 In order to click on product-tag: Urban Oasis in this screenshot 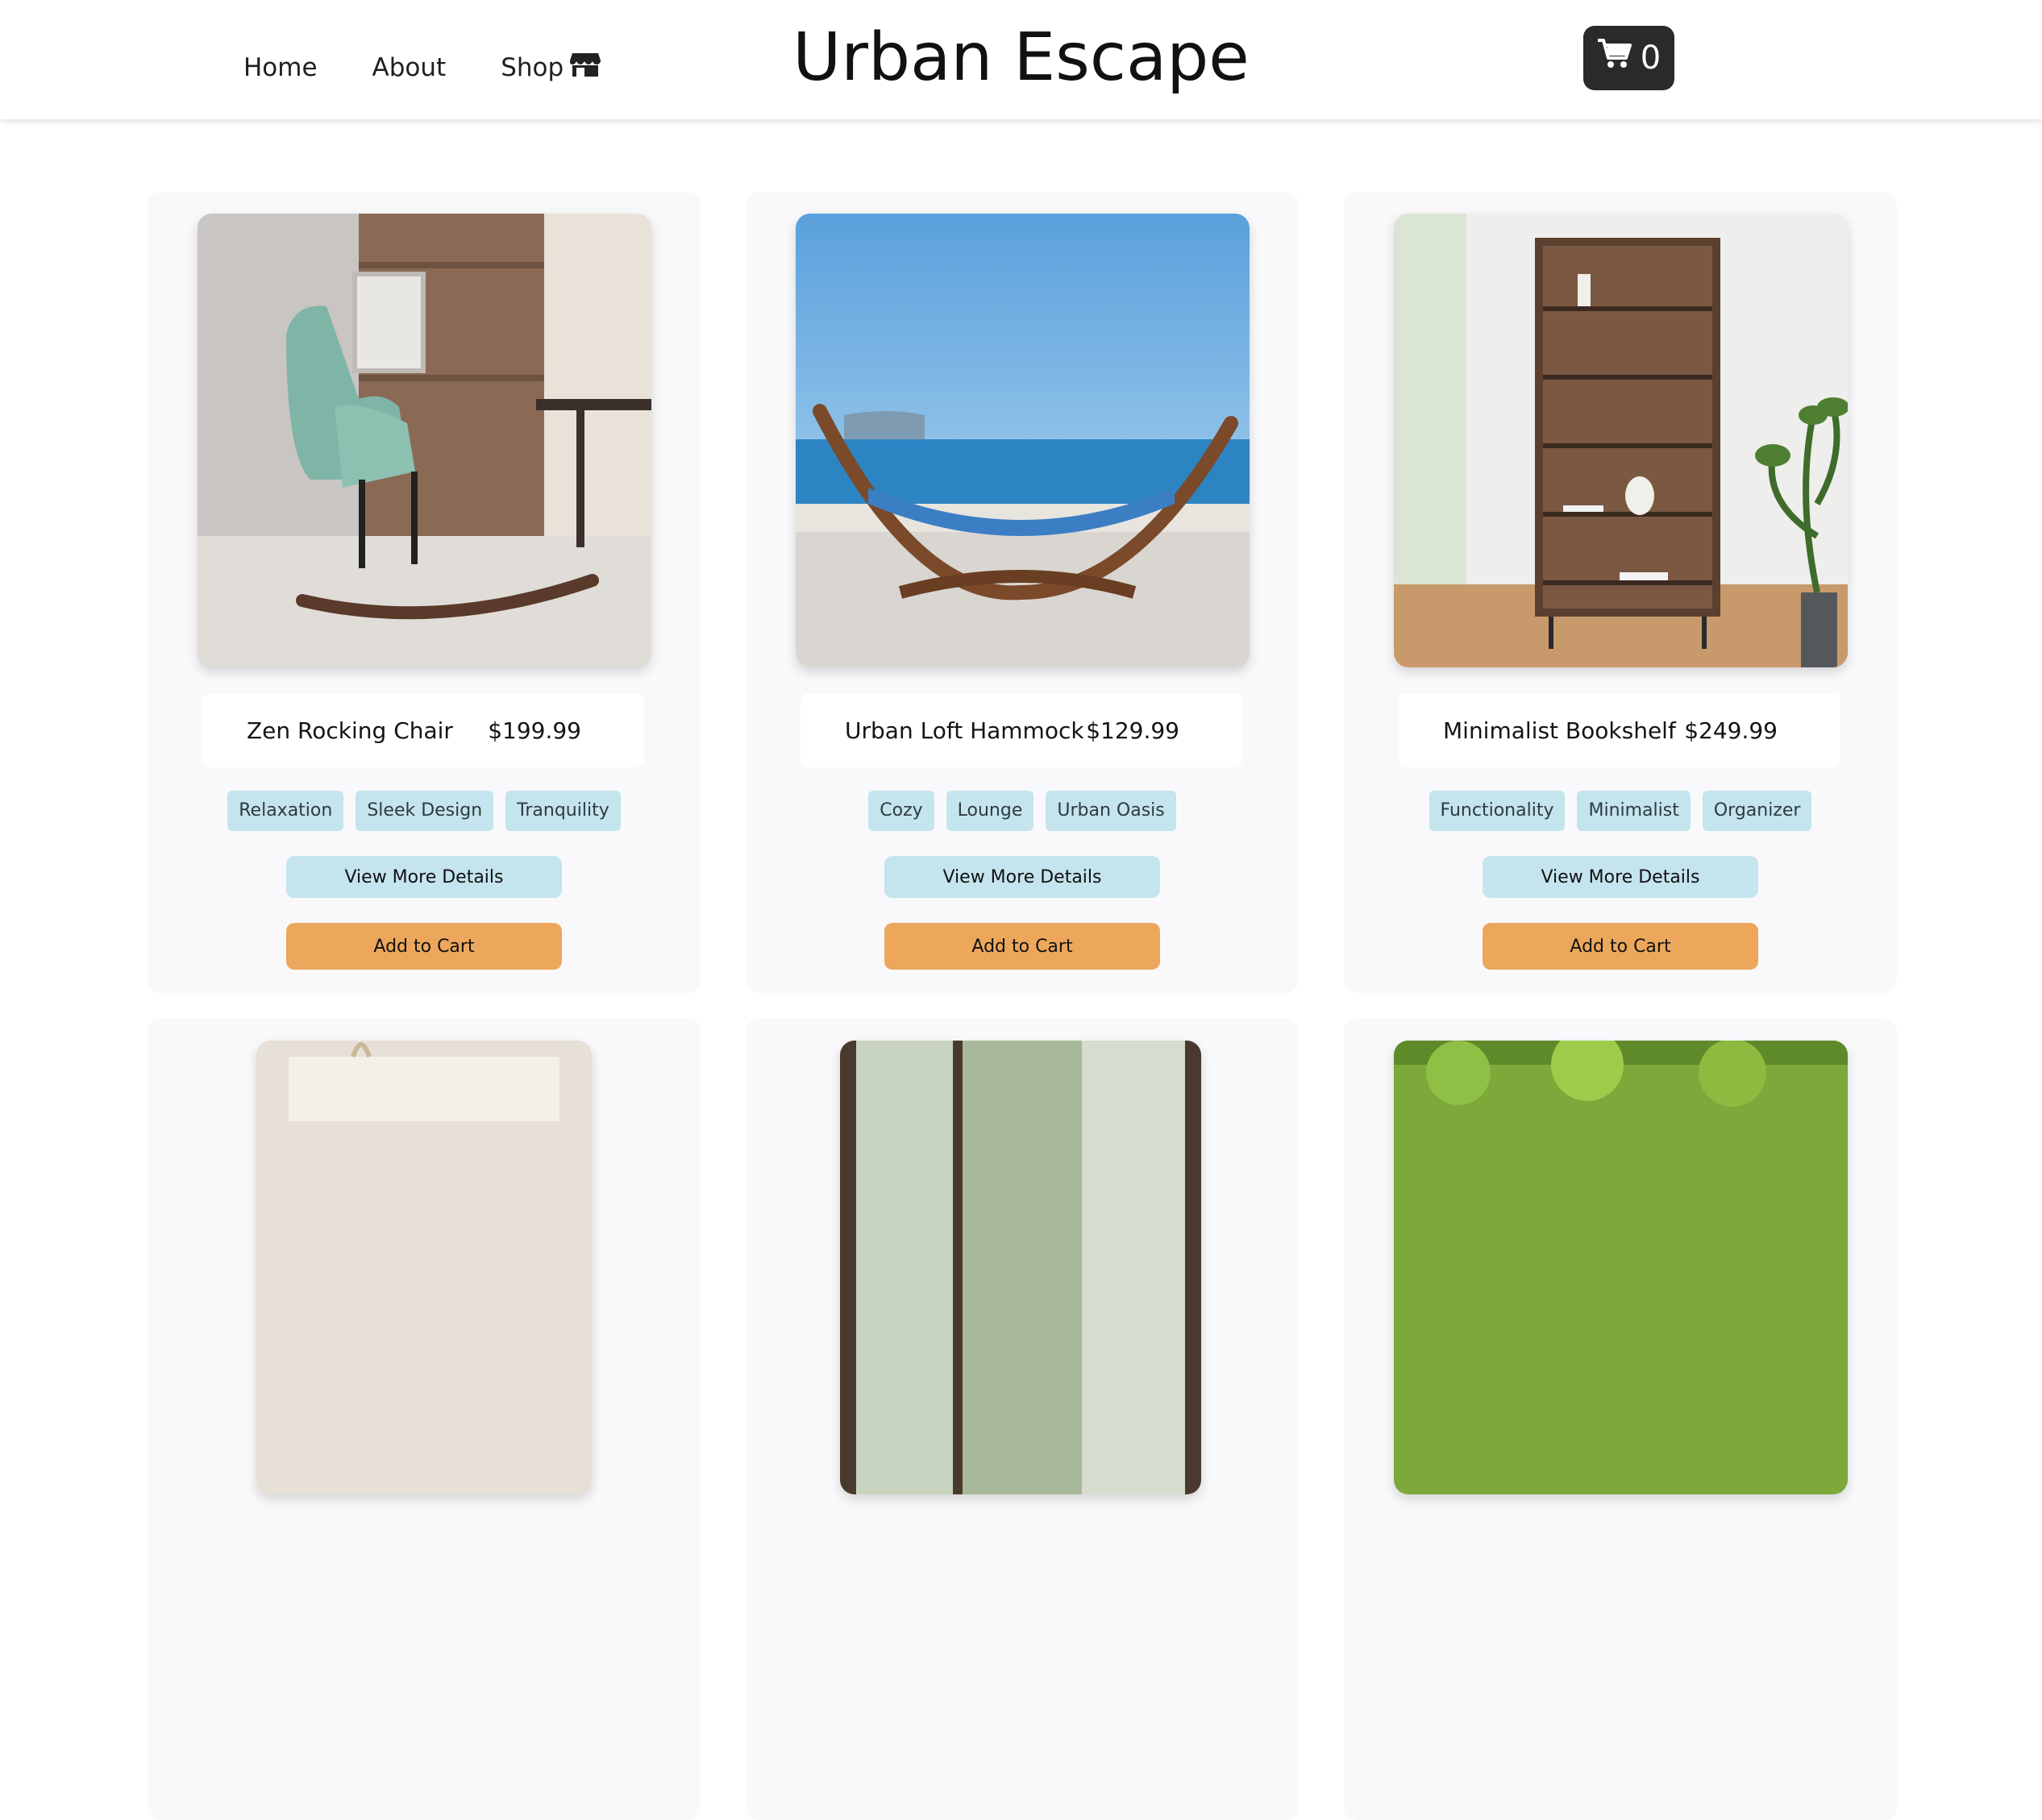, I will do `click(1111, 811)`.